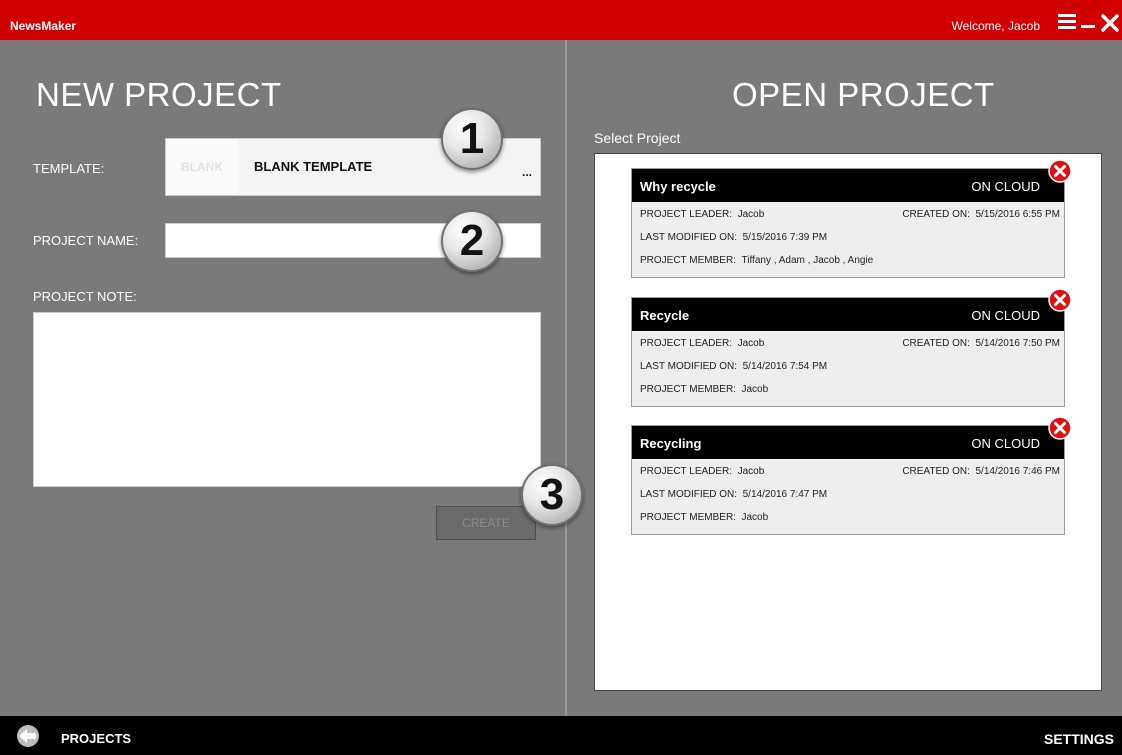 Image resolution: width=1122 pixels, height=755 pixels. What do you see at coordinates (785, 237) in the screenshot?
I see `last-modified: 5/15/2016 7:39 PM` at bounding box center [785, 237].